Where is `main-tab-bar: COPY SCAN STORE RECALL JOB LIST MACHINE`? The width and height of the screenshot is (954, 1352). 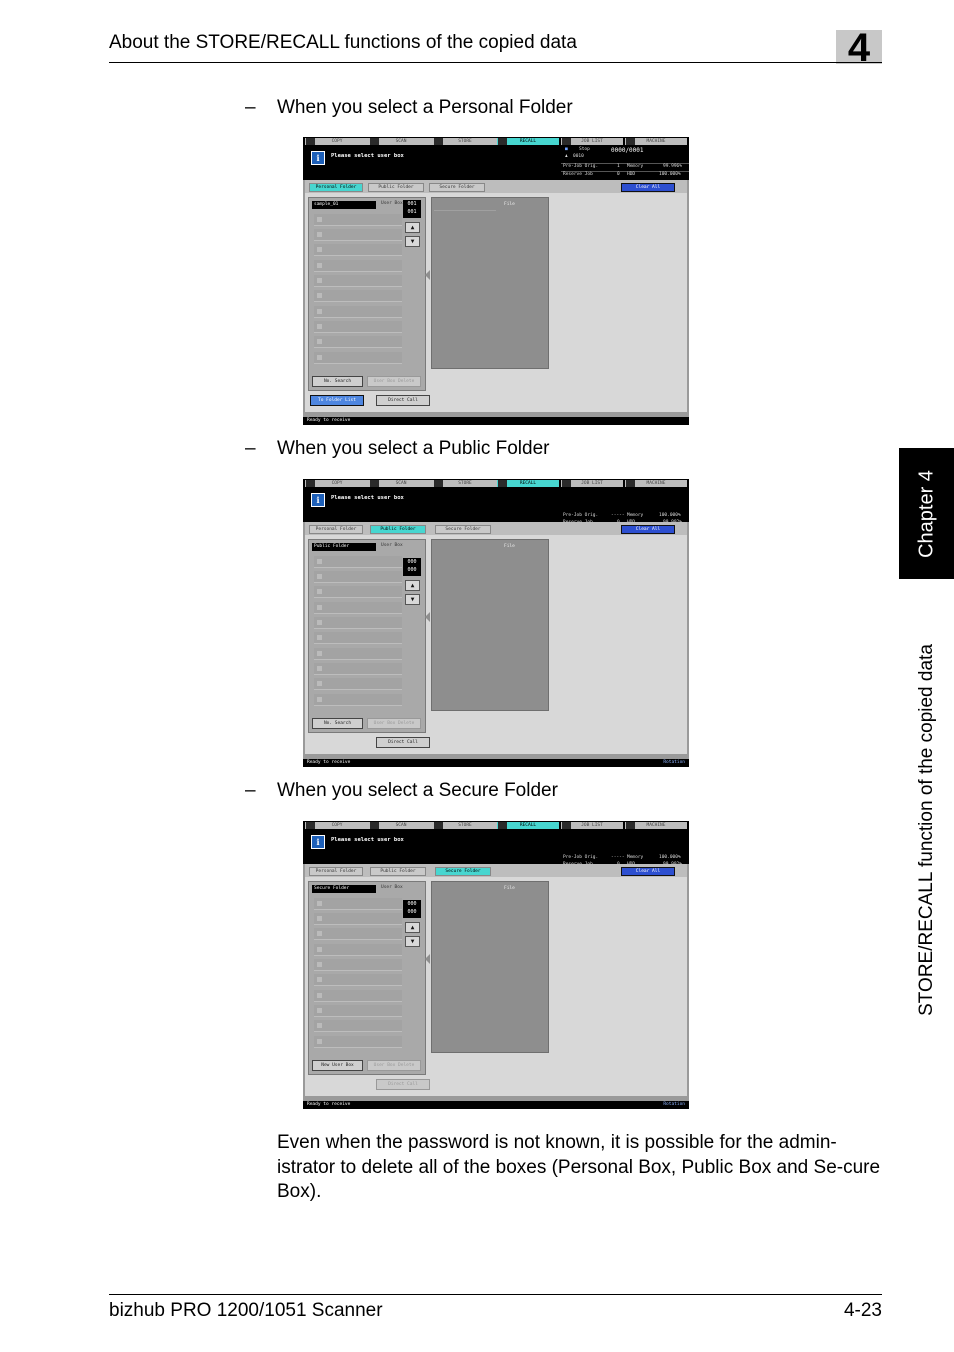
main-tab-bar: COPY SCAN STORE RECALL JOB LIST MACHINE is located at coordinates (496, 141).